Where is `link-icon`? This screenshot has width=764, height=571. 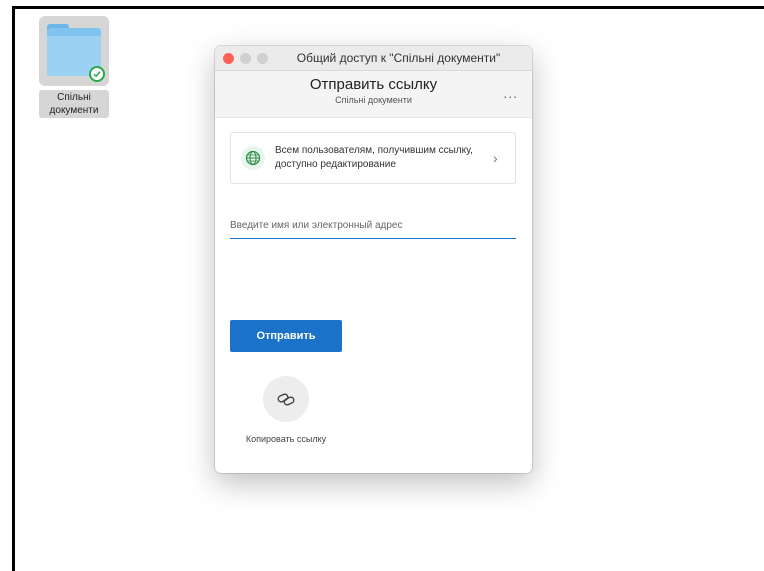
link-icon is located at coordinates (286, 399).